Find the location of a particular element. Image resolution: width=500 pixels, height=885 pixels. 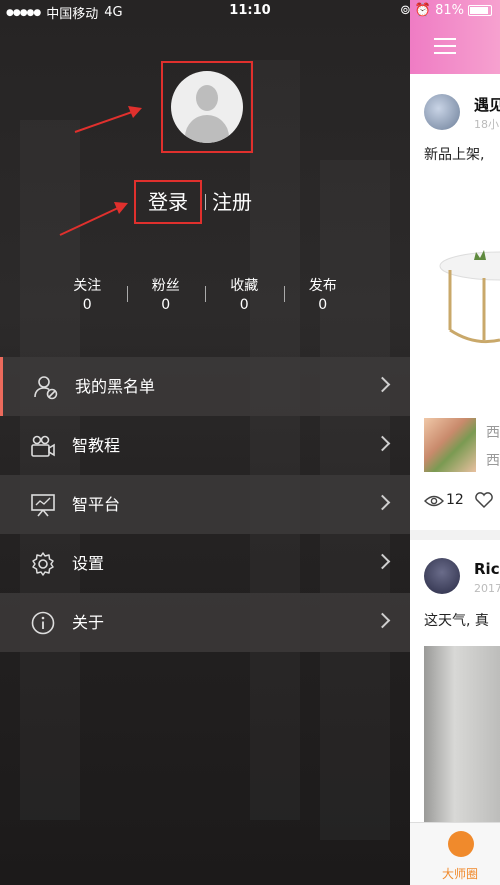

heart-icon is located at coordinates (484, 500).